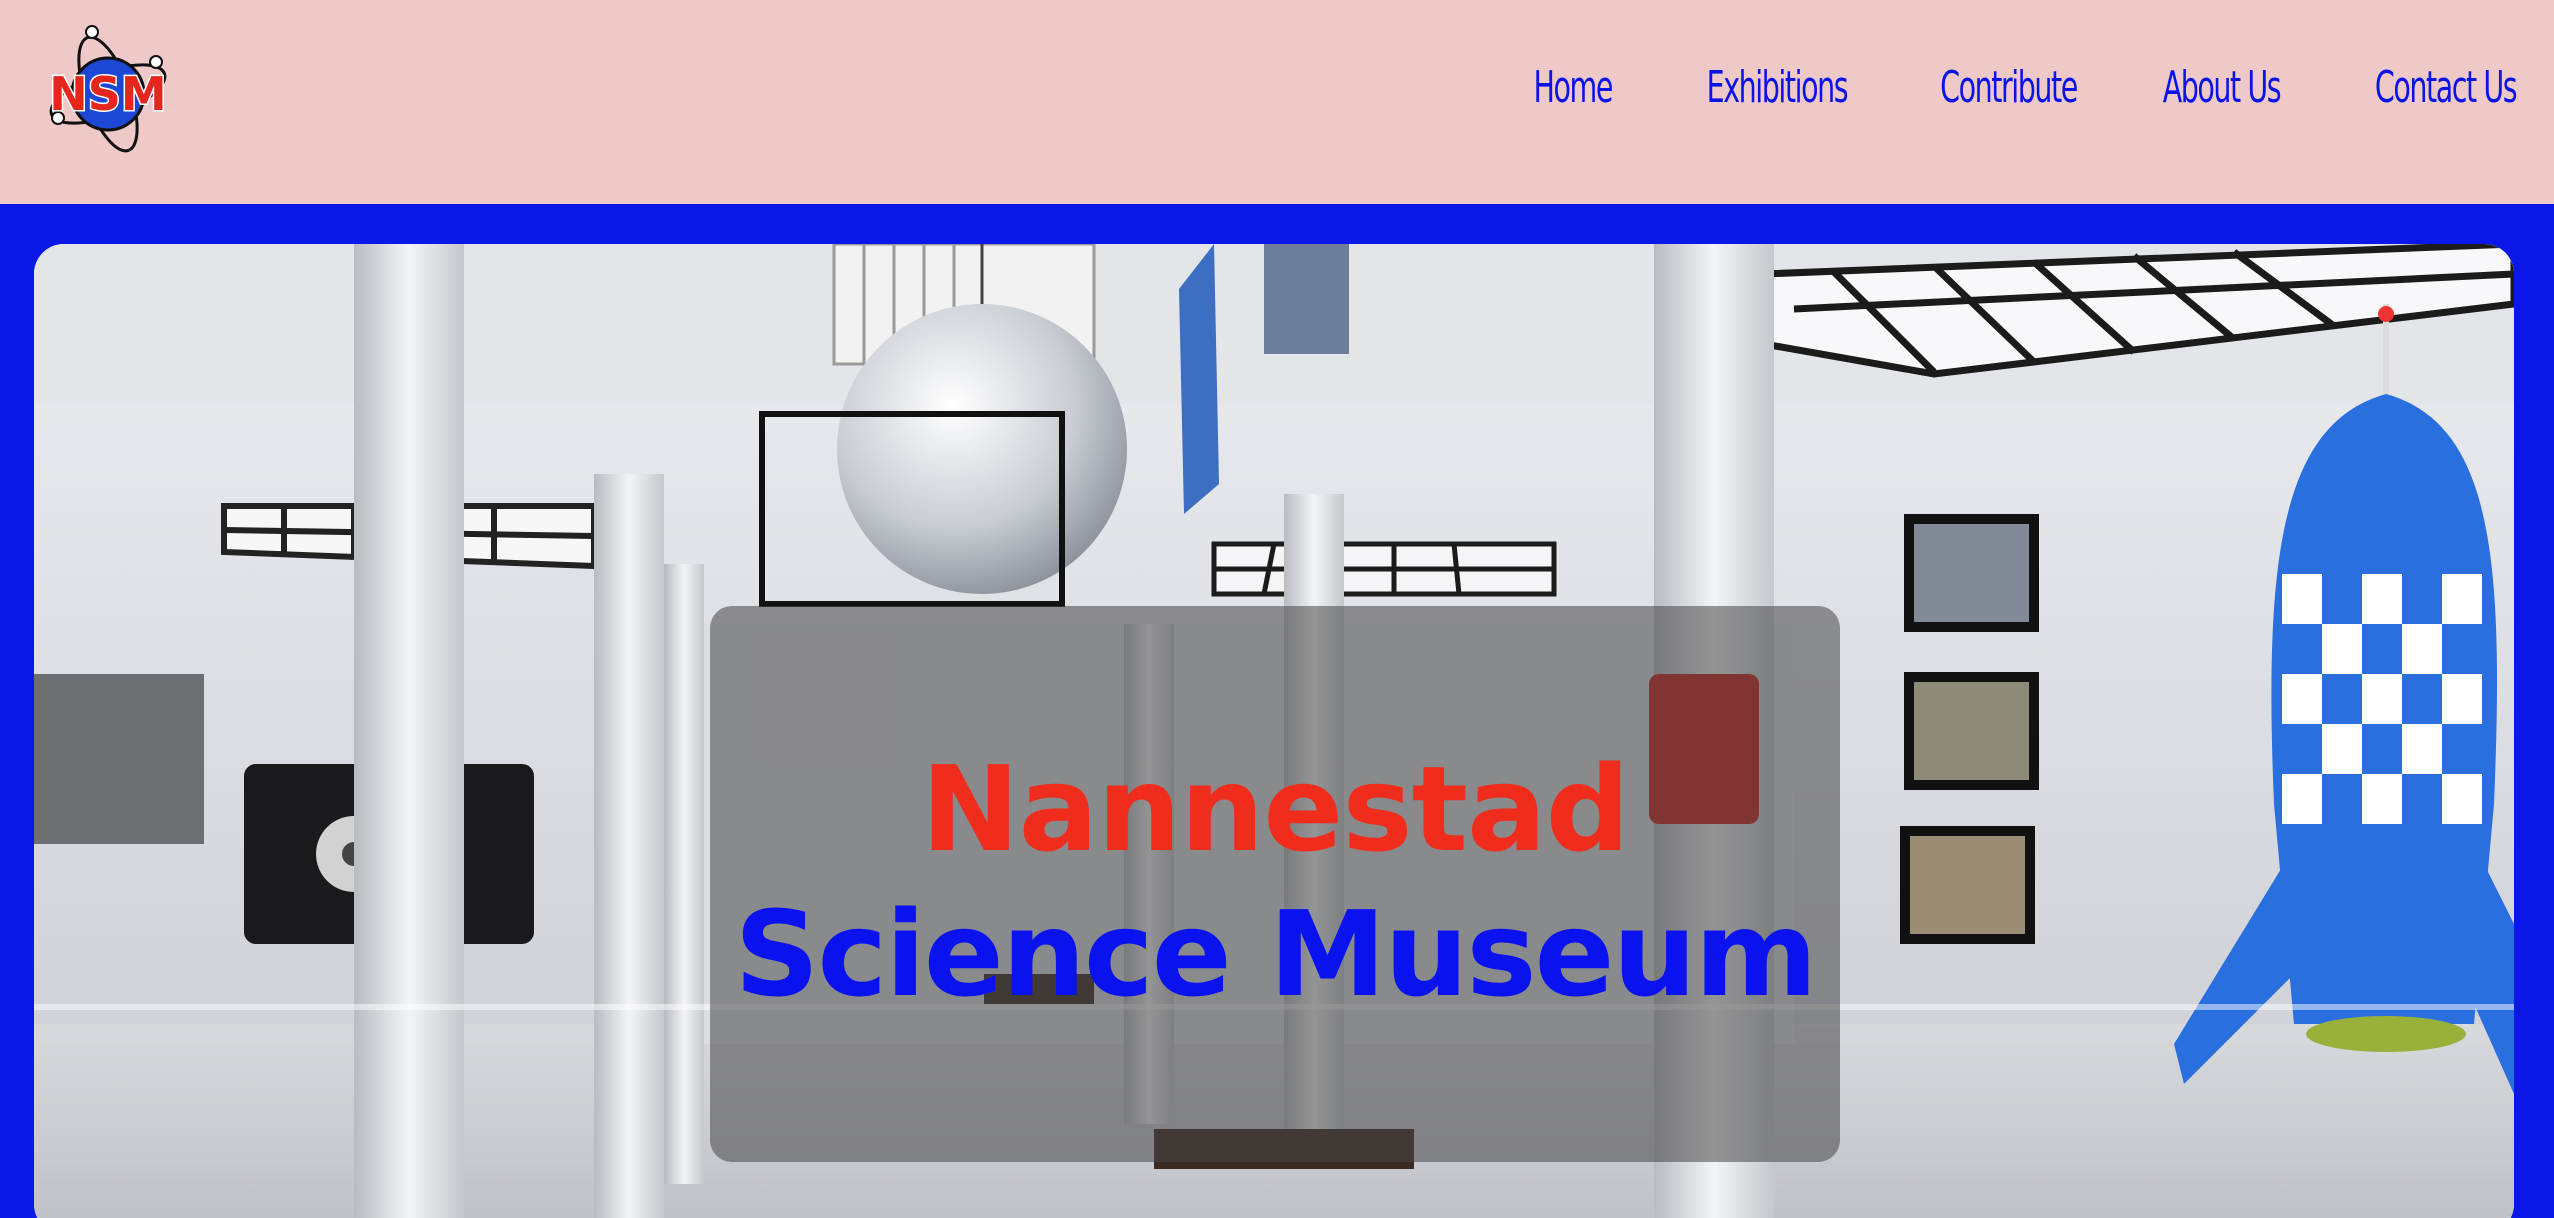  What do you see at coordinates (107, 94) in the screenshot?
I see `logo-text: NSM` at bounding box center [107, 94].